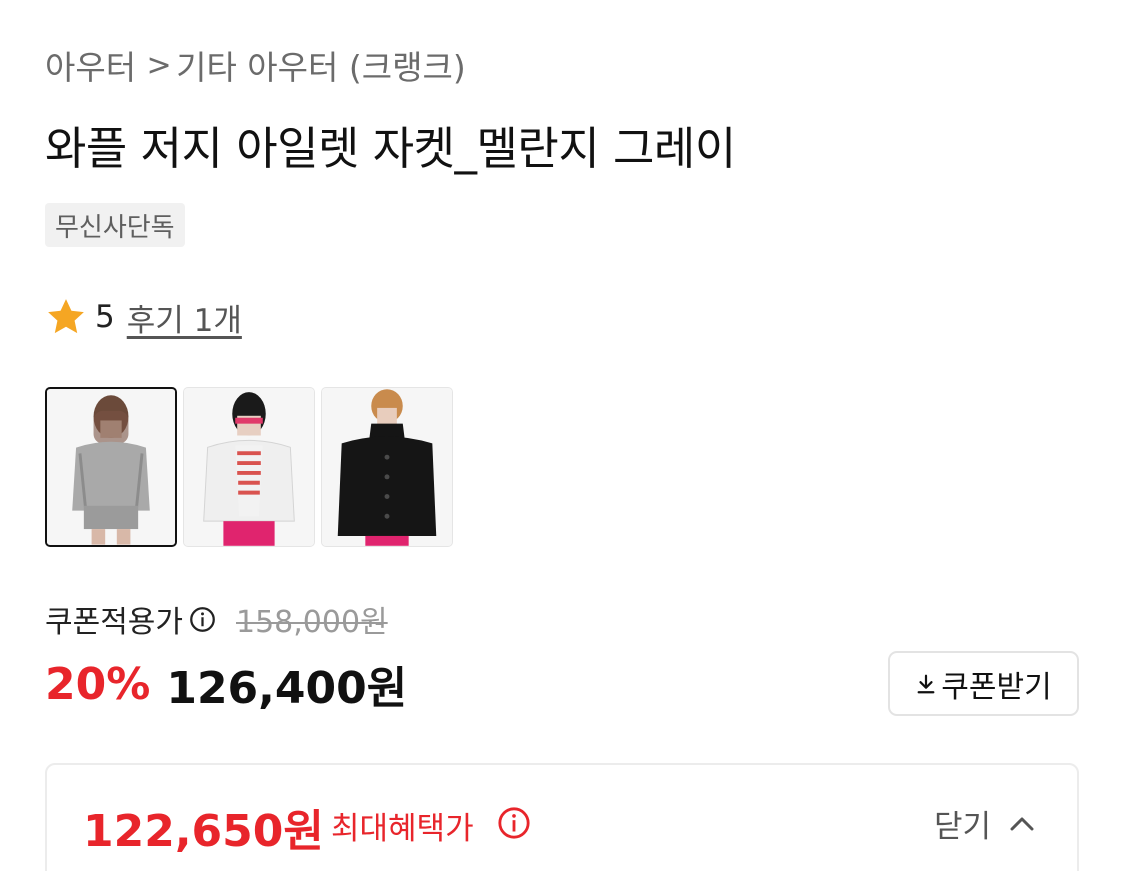 The height and width of the screenshot is (871, 1125). Describe the element at coordinates (105, 317) in the screenshot. I see `rating-score: 5` at that location.